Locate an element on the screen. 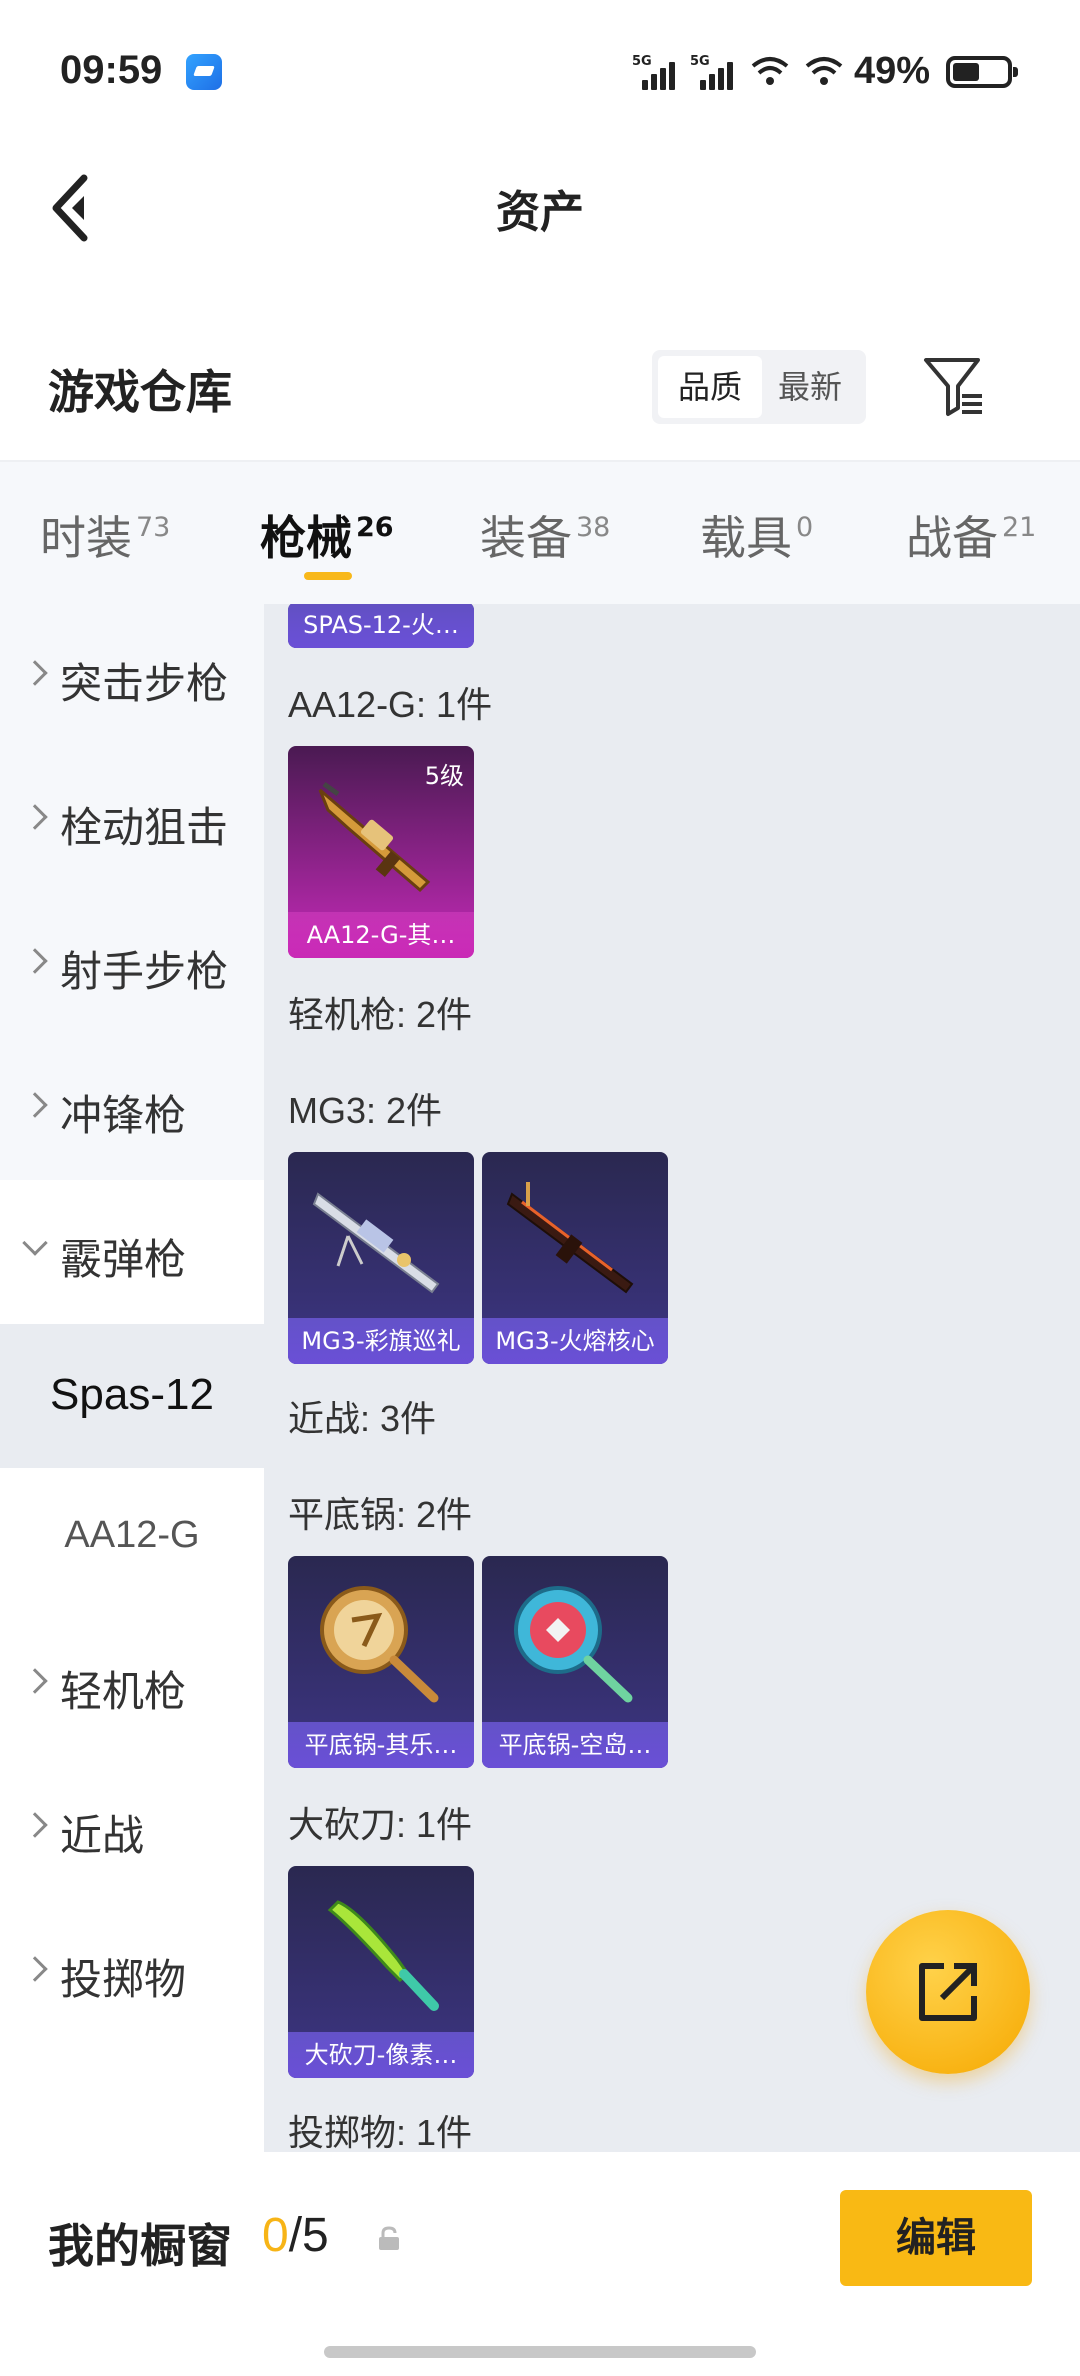 The height and width of the screenshot is (2376, 1080). tab-supplies: 战备 21 is located at coordinates (971, 535).